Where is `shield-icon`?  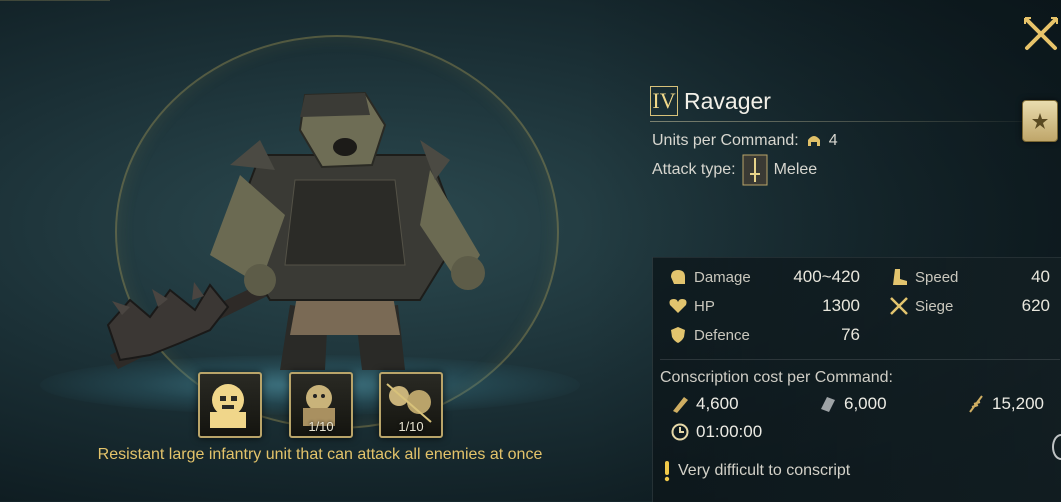 shield-icon is located at coordinates (678, 335).